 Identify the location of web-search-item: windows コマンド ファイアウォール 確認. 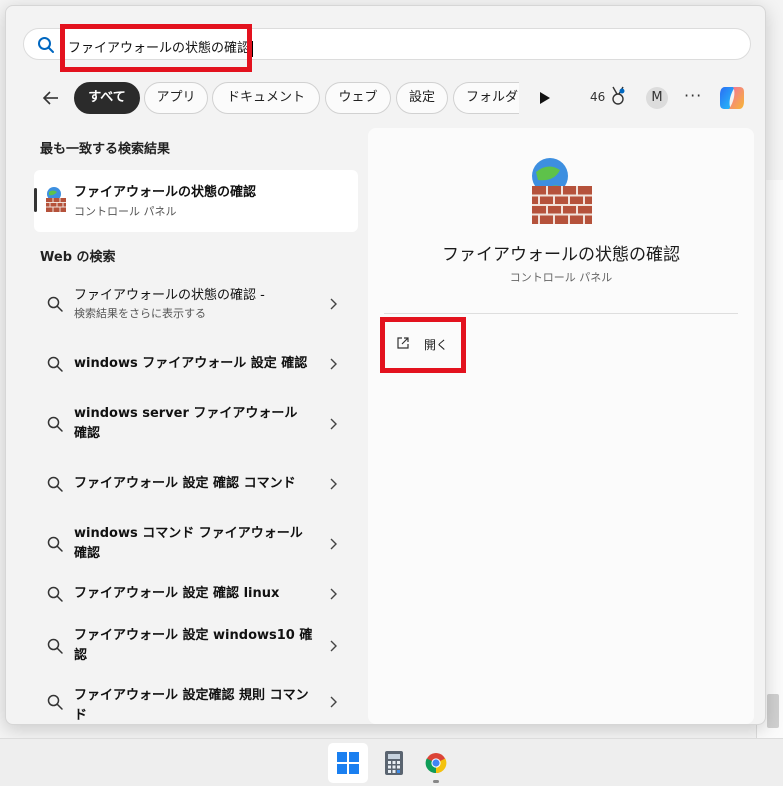
(194, 544).